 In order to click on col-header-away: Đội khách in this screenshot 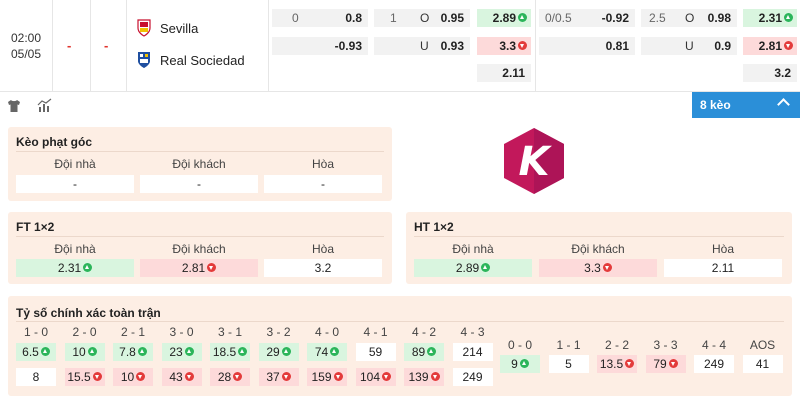, I will do `click(199, 164)`.